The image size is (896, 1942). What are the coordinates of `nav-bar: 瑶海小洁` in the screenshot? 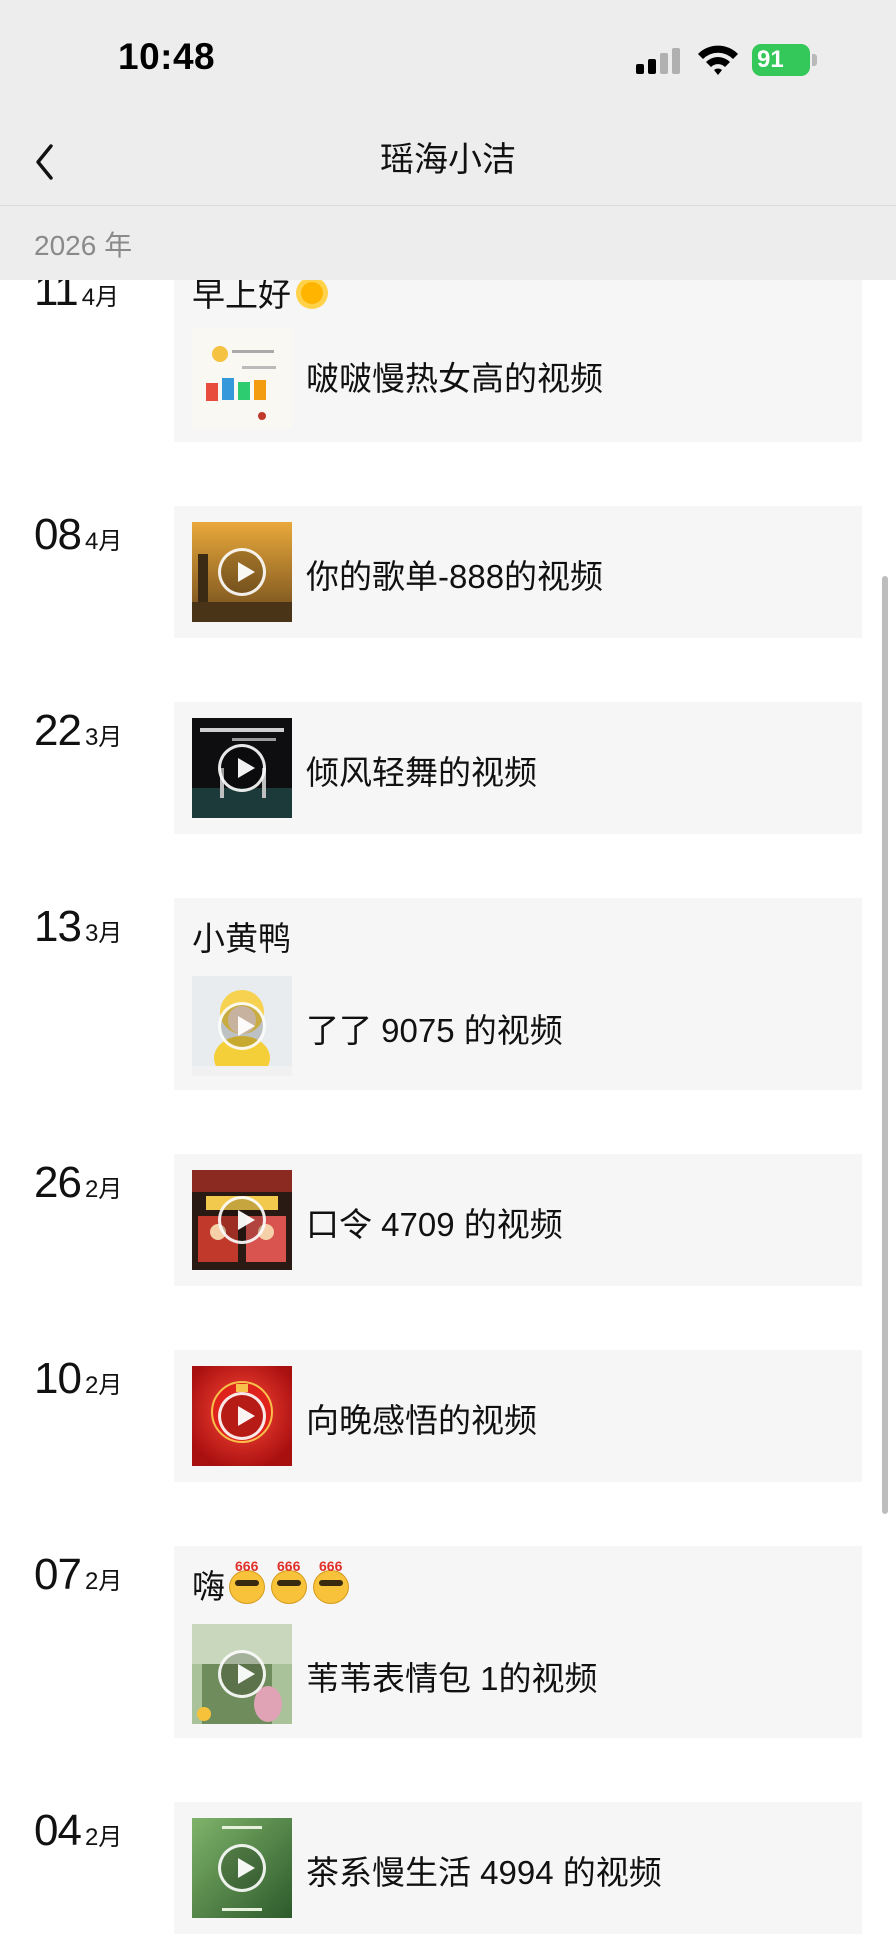 It's located at (448, 163).